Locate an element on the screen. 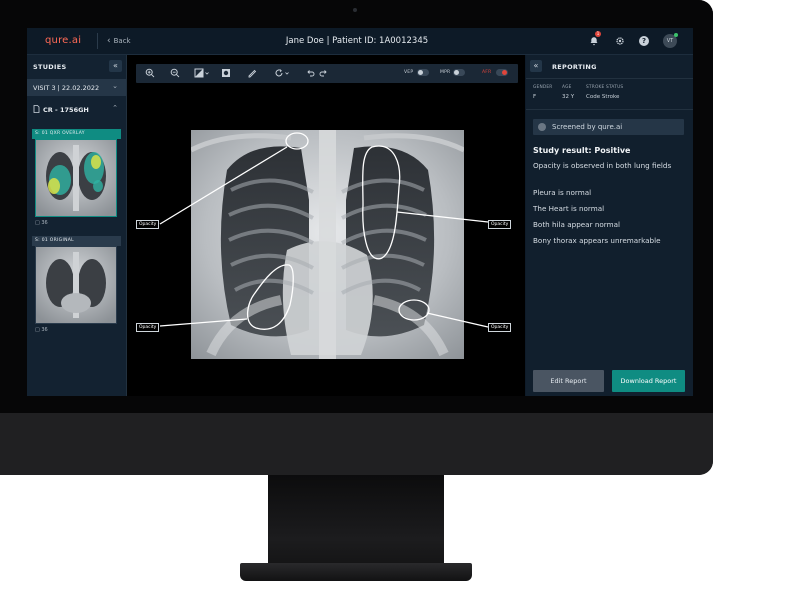  chevron-left-icon: ‹ is located at coordinates (109, 41).